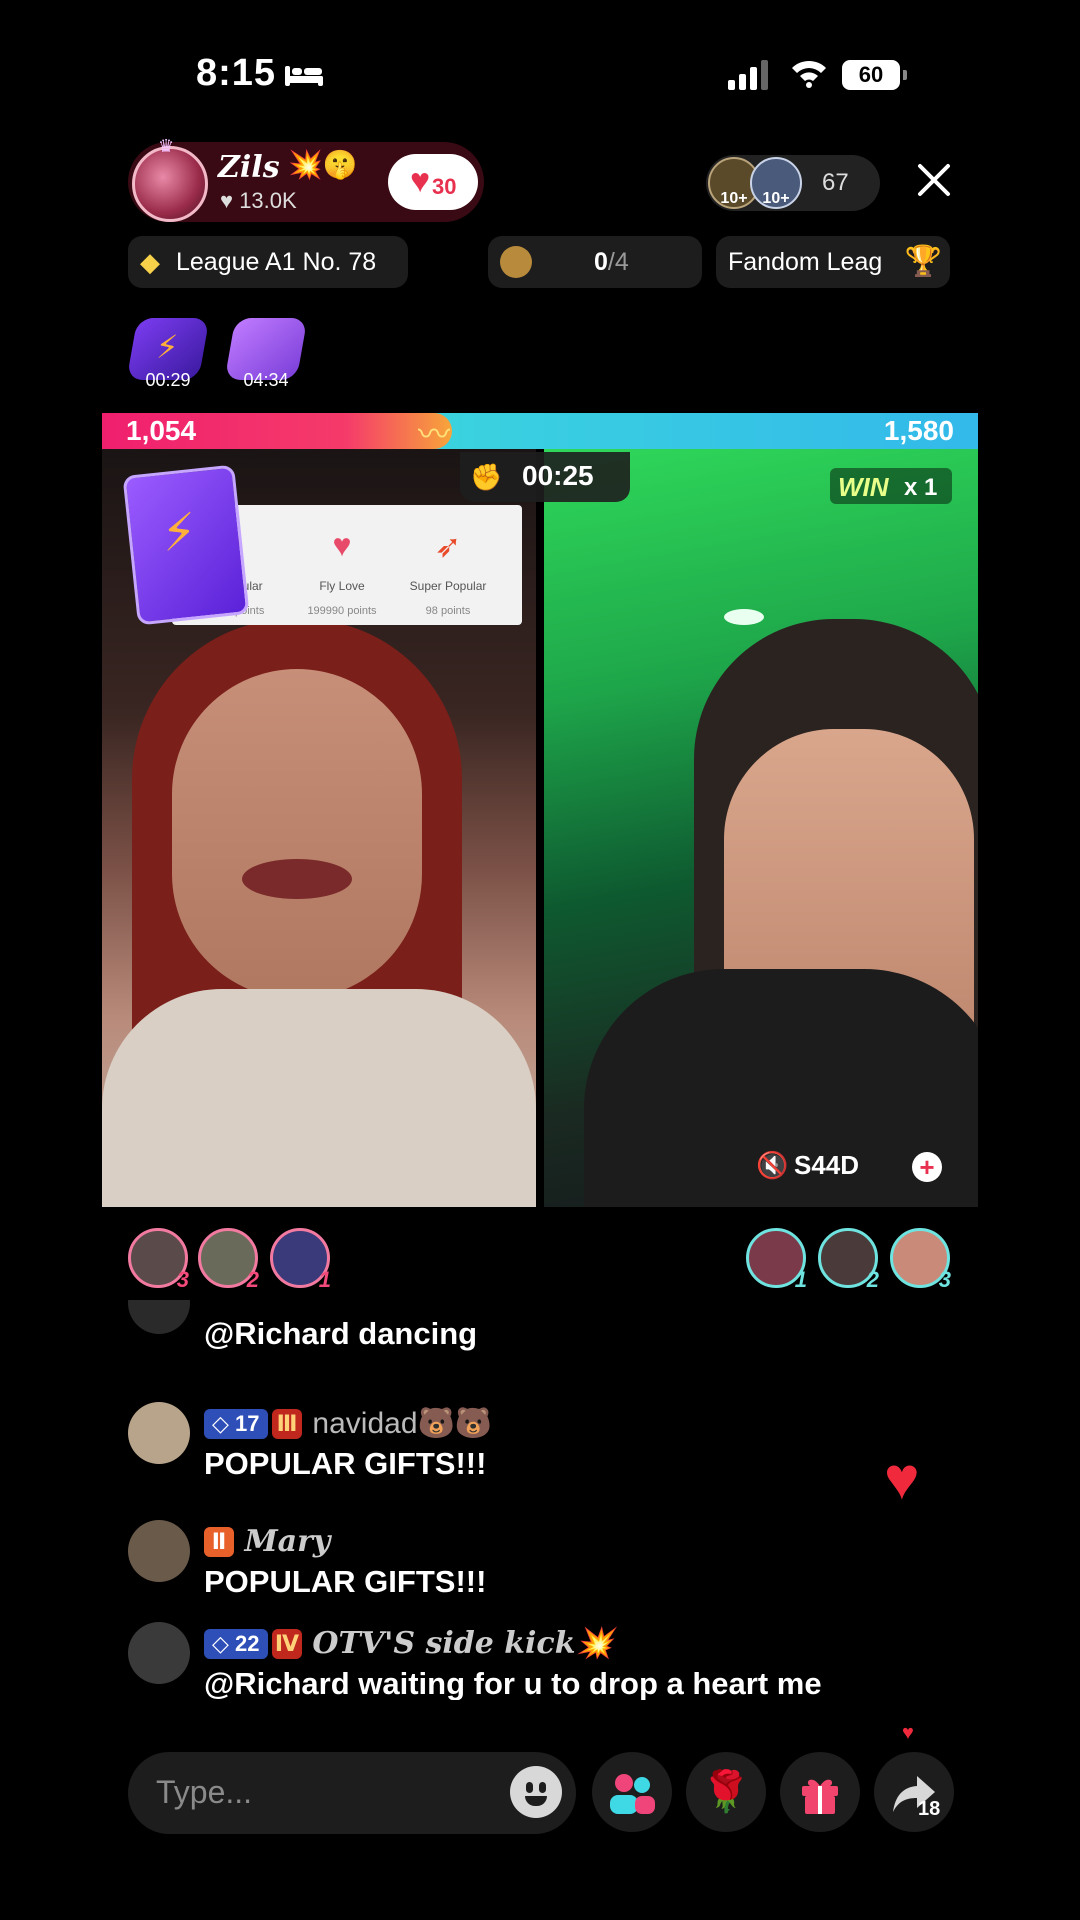 The height and width of the screenshot is (1920, 1080). I want to click on boost-envelope-button: 04:34, so click(266, 354).